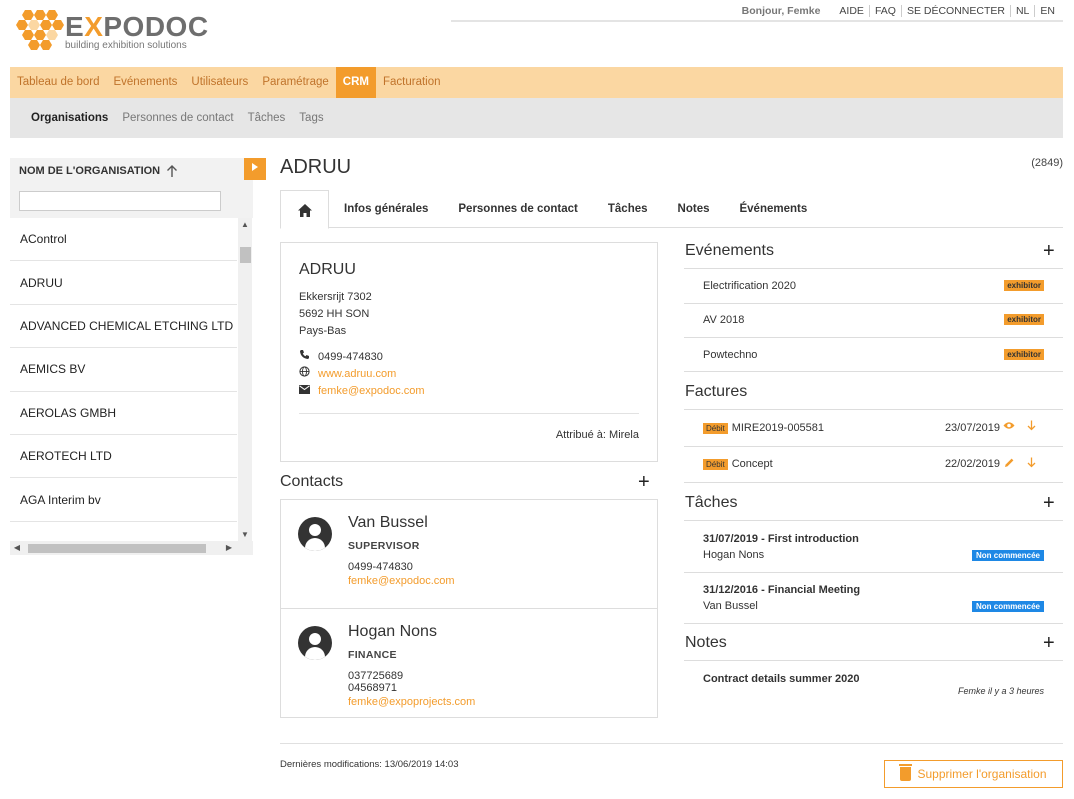 The width and height of the screenshot is (1074, 799). I want to click on contact-phone: 04568971, so click(372, 688).